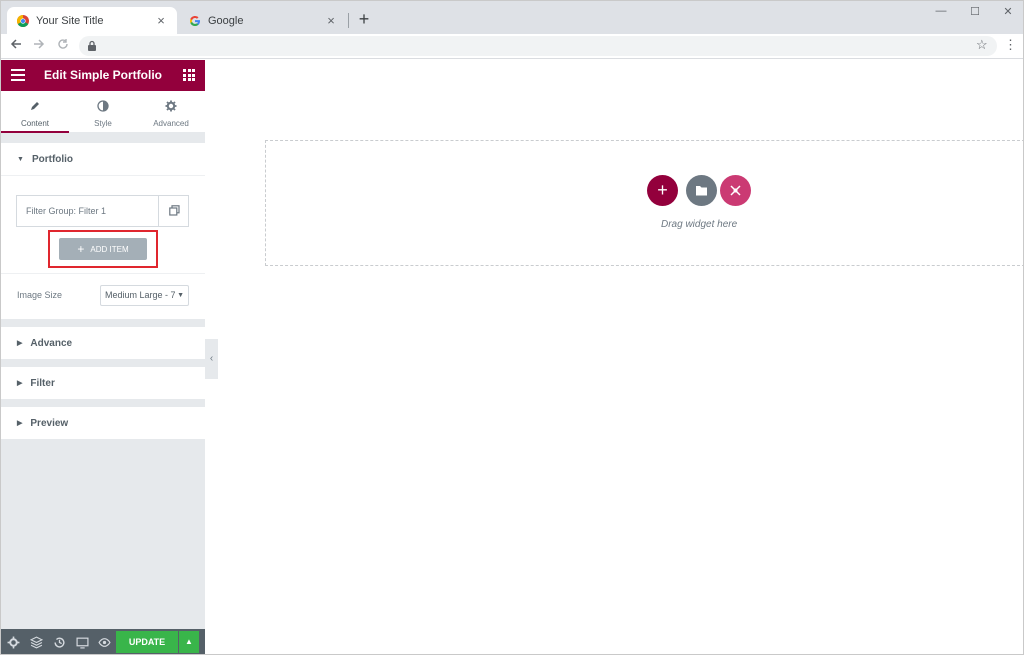  What do you see at coordinates (211, 359) in the screenshot?
I see `collapse-panel-handle: ‹` at bounding box center [211, 359].